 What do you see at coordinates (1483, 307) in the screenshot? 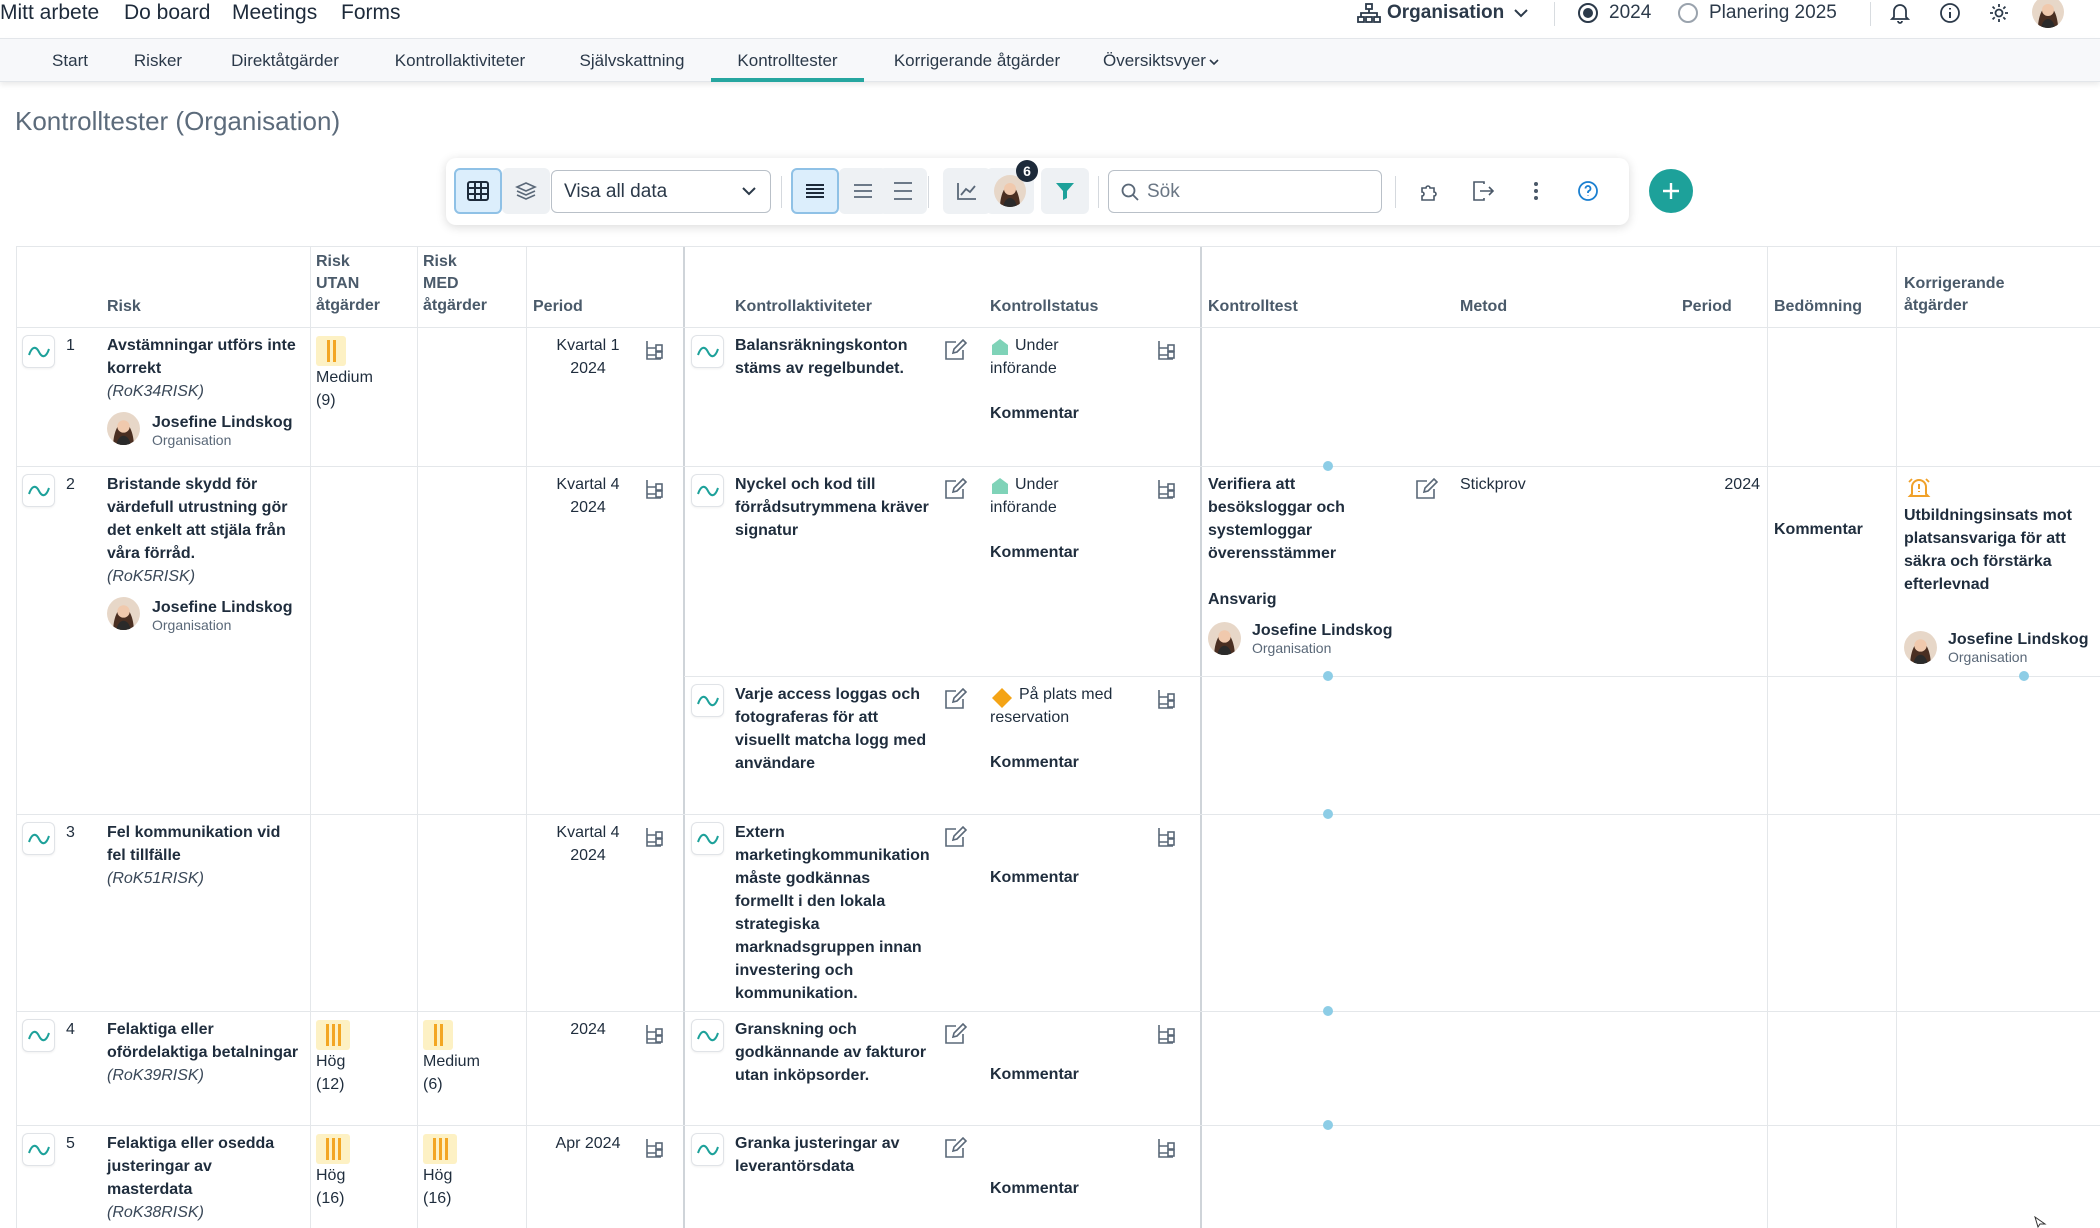
I see `header-metod: Metod` at bounding box center [1483, 307].